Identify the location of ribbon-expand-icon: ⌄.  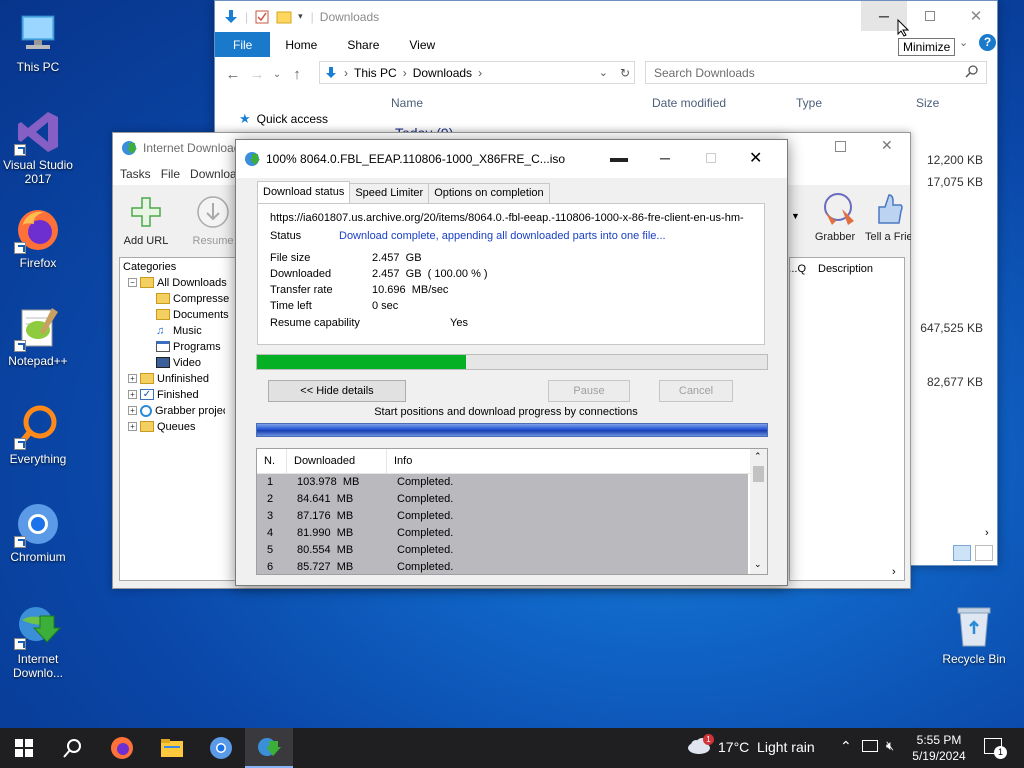
(963, 42).